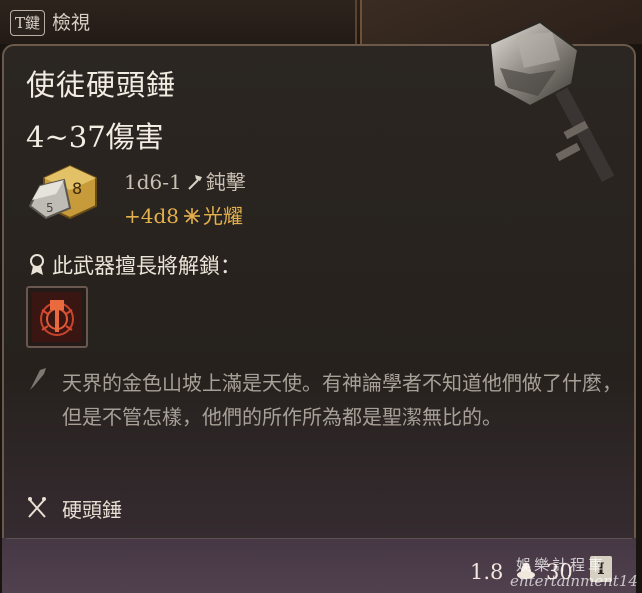 This screenshot has width=642, height=593. I want to click on radiant-icon, so click(192, 216).